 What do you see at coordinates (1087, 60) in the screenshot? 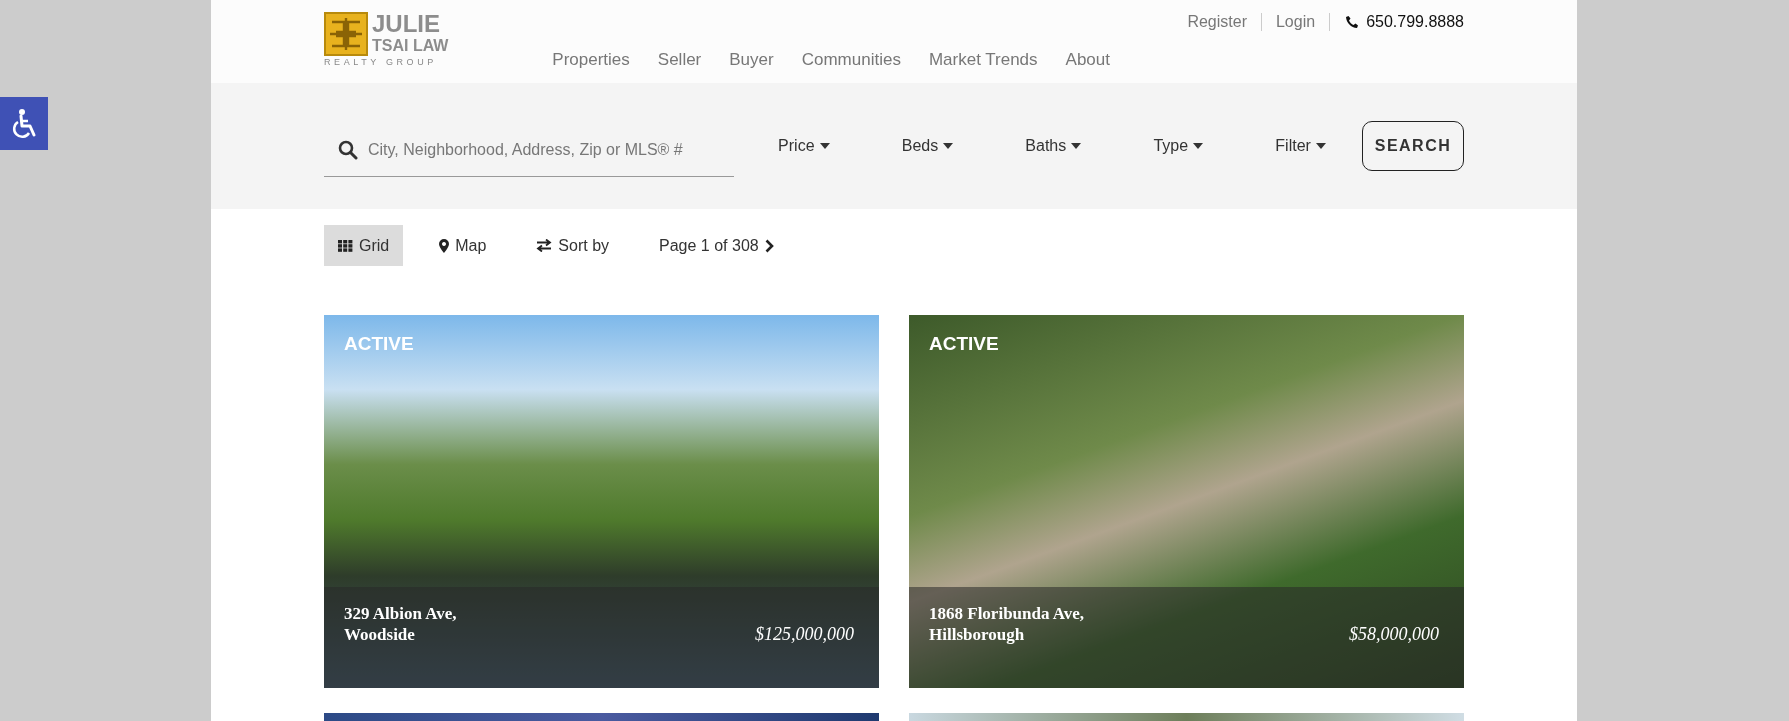
I see `nav-link: About` at bounding box center [1087, 60].